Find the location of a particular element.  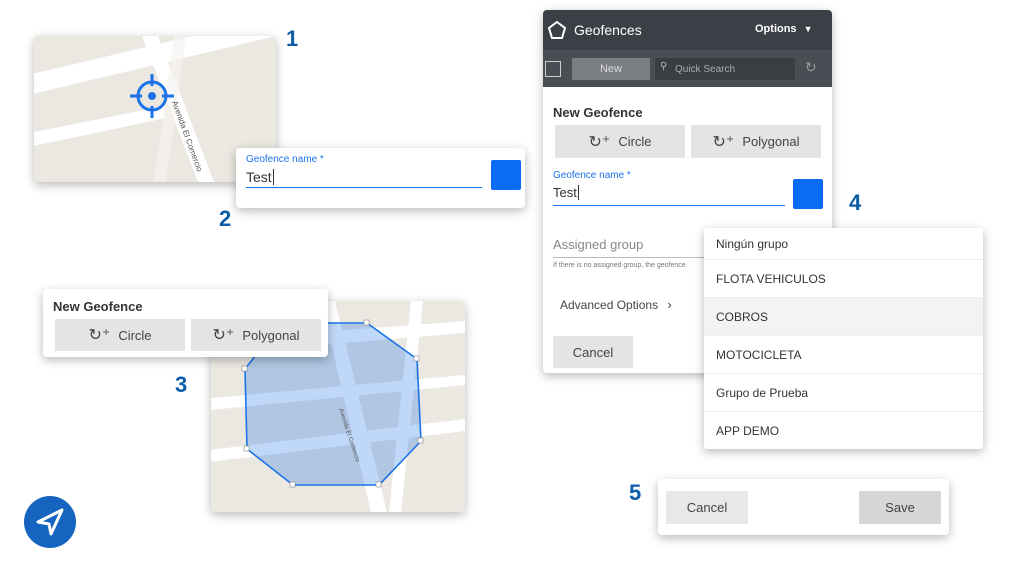

geofence-name-card: Geofence name * Test is located at coordinates (380, 178).